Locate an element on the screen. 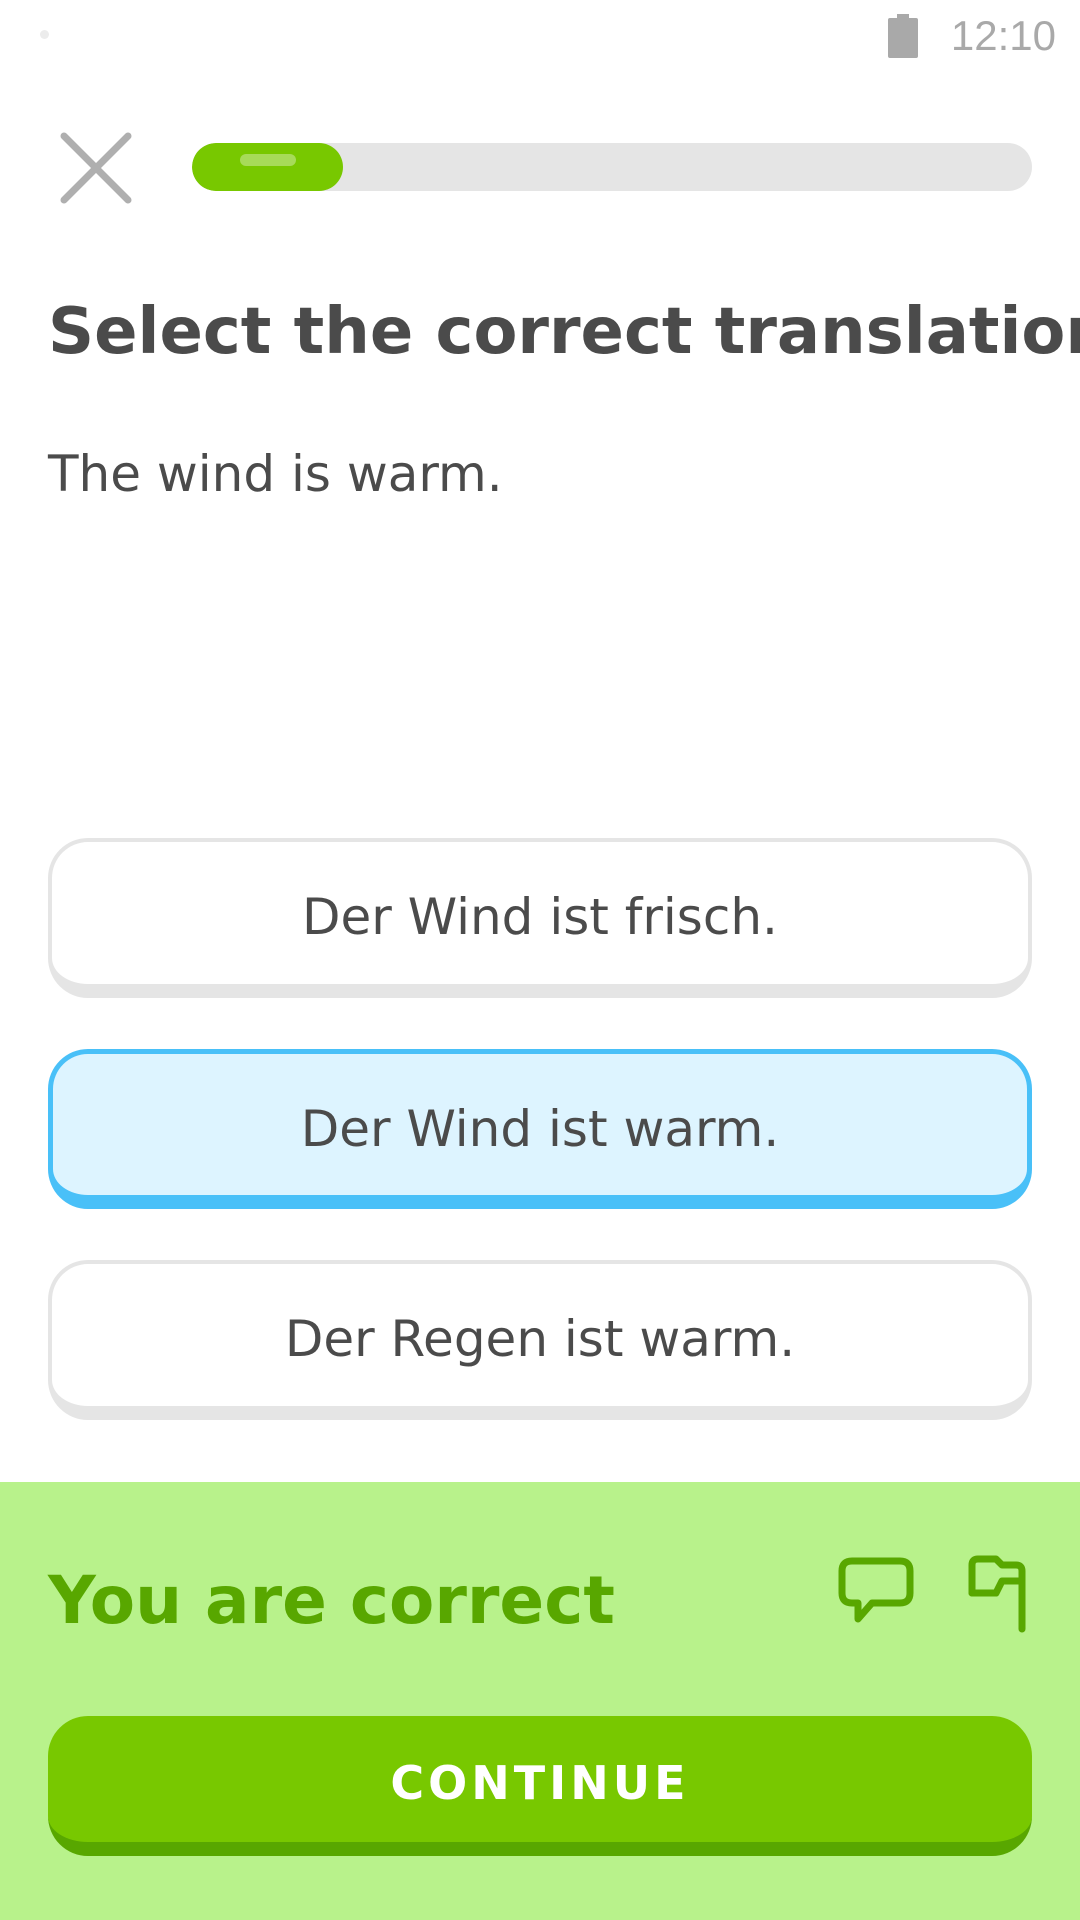 This screenshot has height=1920, width=1080. exercise-instruction: Select the correct translation is located at coordinates (564, 332).